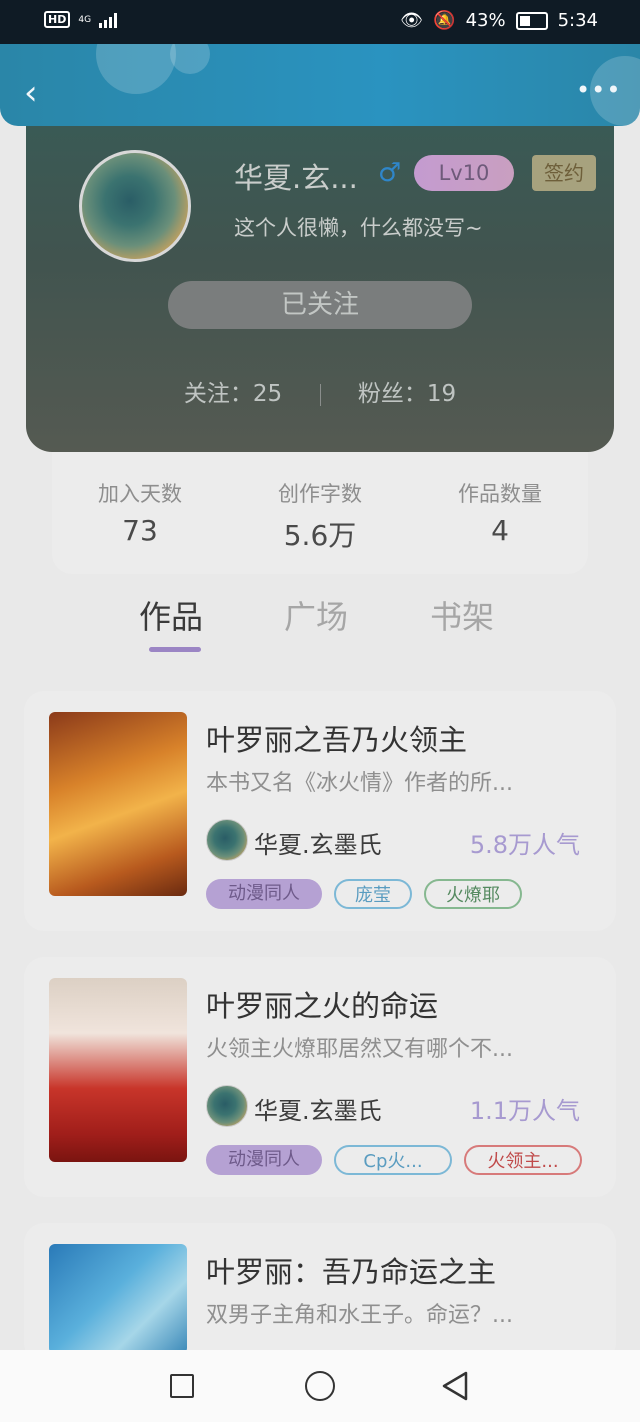 This screenshot has height=1422, width=640. Describe the element at coordinates (316, 615) in the screenshot. I see `tab-square: 广场` at that location.